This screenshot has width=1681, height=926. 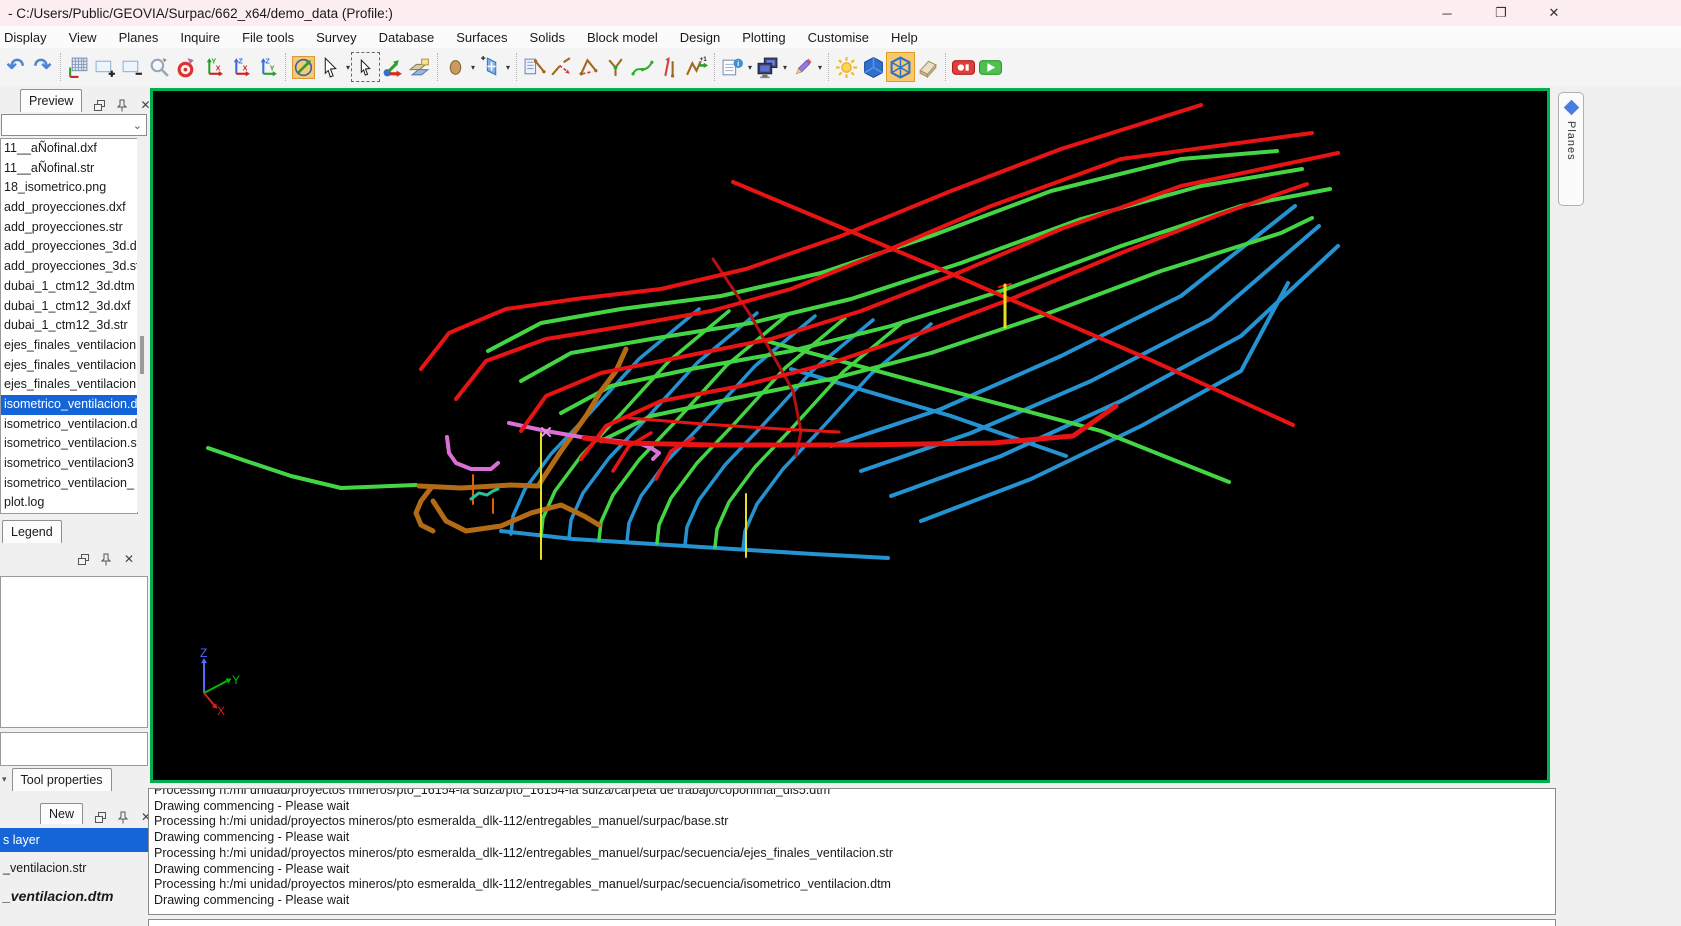 What do you see at coordinates (105, 67) in the screenshot?
I see `zoom-in-icon` at bounding box center [105, 67].